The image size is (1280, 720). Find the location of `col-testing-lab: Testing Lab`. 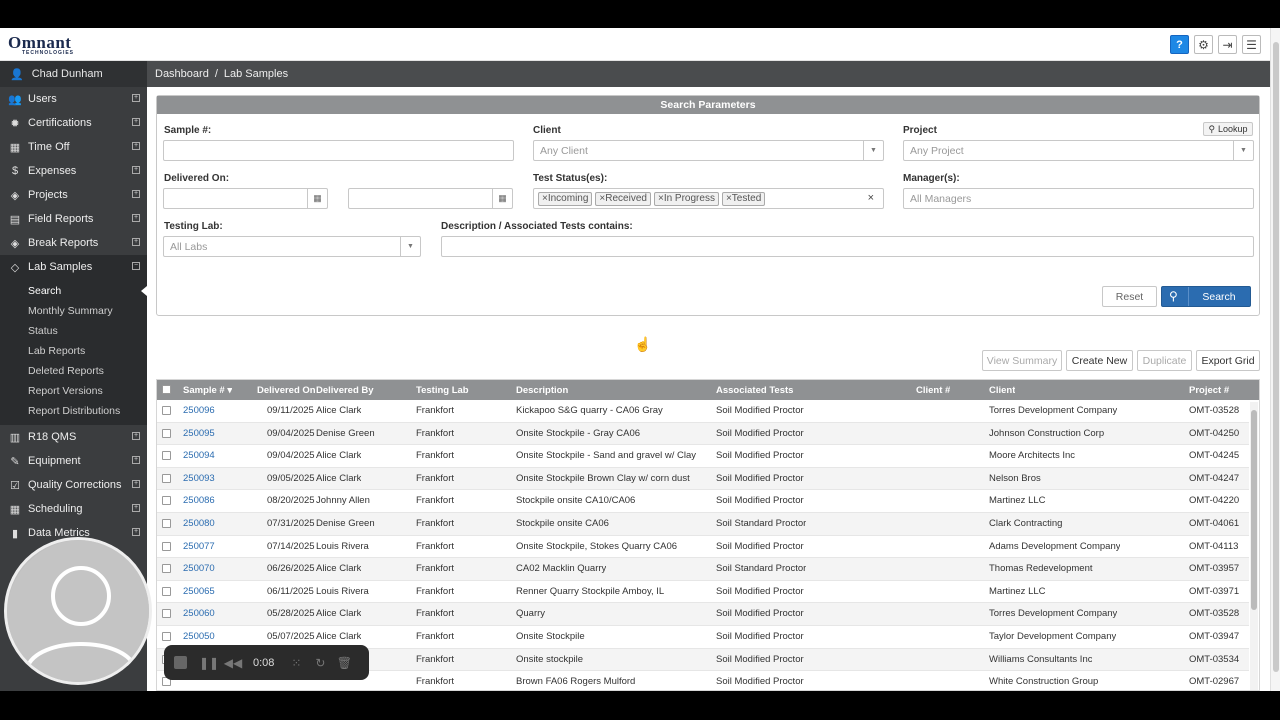

col-testing-lab: Testing Lab is located at coordinates (442, 390).